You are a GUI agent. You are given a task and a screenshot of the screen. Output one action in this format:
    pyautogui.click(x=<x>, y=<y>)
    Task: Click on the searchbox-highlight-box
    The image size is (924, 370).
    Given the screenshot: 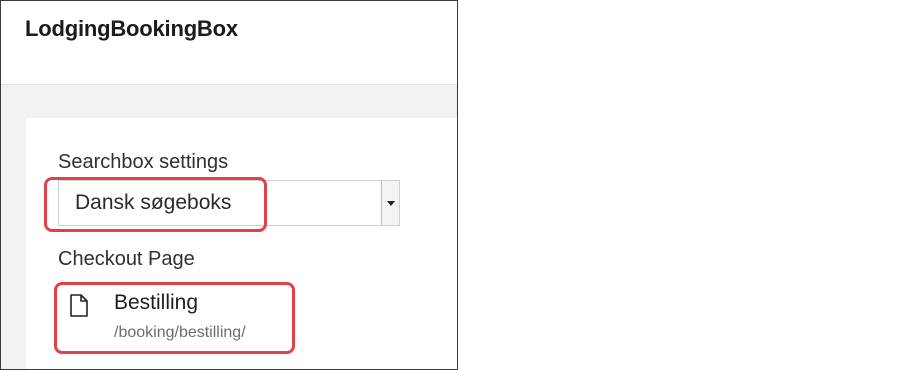 What is the action you would take?
    pyautogui.click(x=155, y=204)
    